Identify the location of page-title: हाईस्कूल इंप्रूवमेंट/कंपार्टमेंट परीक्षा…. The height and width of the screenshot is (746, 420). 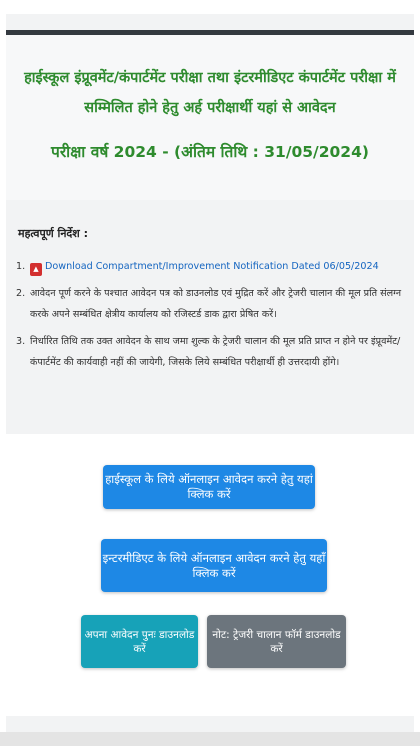
(210, 93).